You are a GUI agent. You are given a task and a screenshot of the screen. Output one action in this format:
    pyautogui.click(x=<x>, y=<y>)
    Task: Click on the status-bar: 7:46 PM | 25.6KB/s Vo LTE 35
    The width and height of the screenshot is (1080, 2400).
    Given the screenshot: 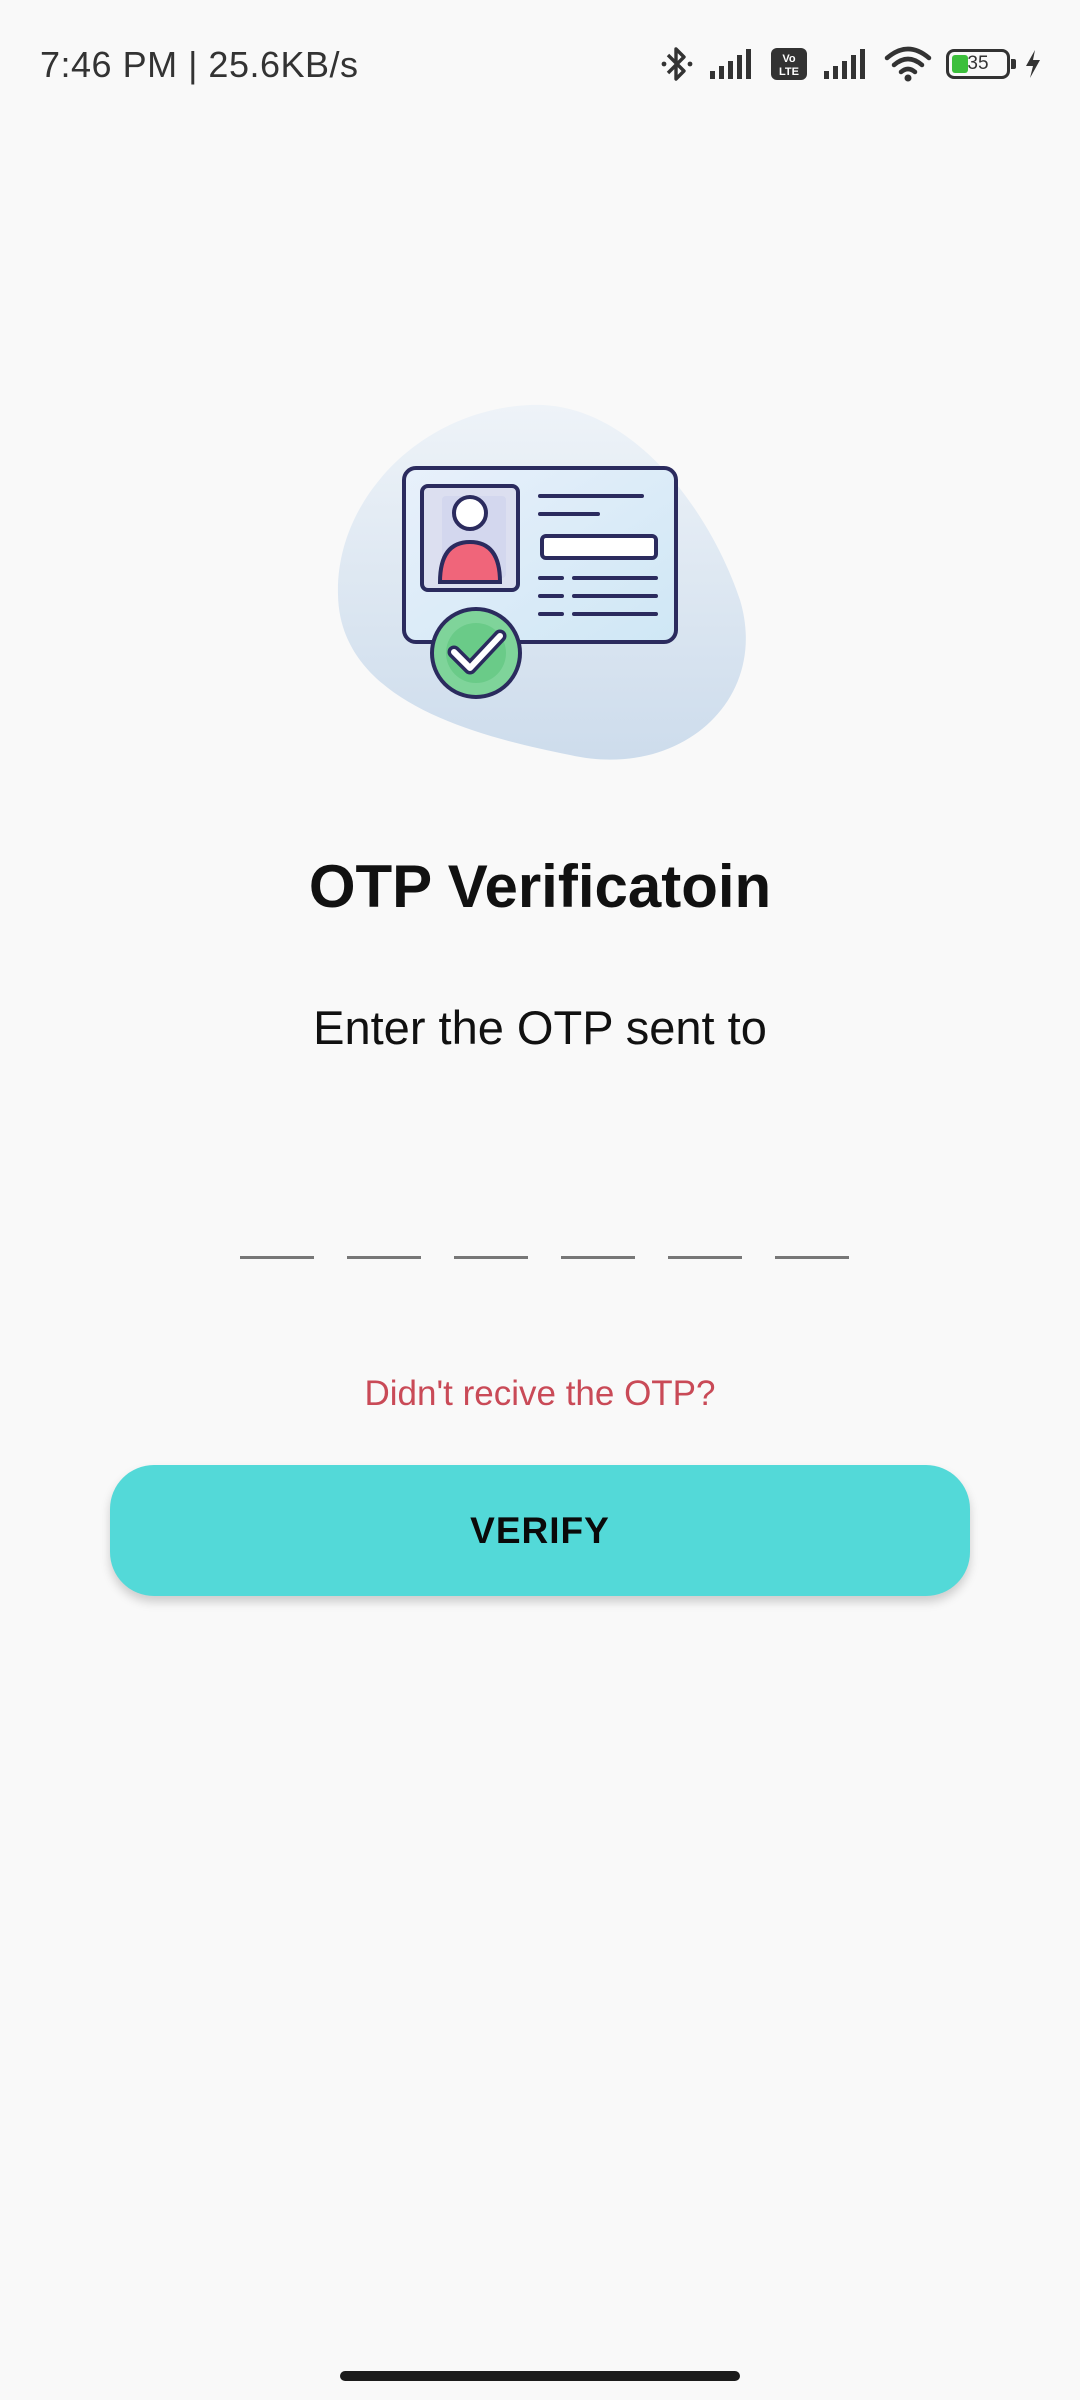 What is the action you would take?
    pyautogui.click(x=540, y=65)
    